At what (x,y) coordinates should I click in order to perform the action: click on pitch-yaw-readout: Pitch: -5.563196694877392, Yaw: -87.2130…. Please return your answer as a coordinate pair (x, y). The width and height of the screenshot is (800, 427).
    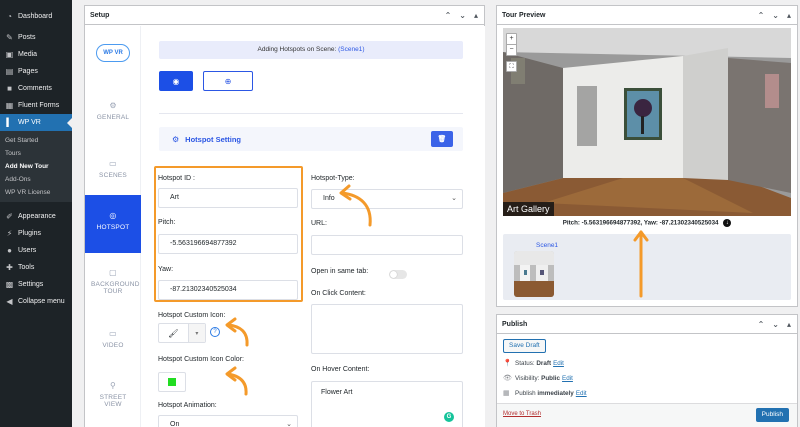
    Looking at the image, I should click on (647, 223).